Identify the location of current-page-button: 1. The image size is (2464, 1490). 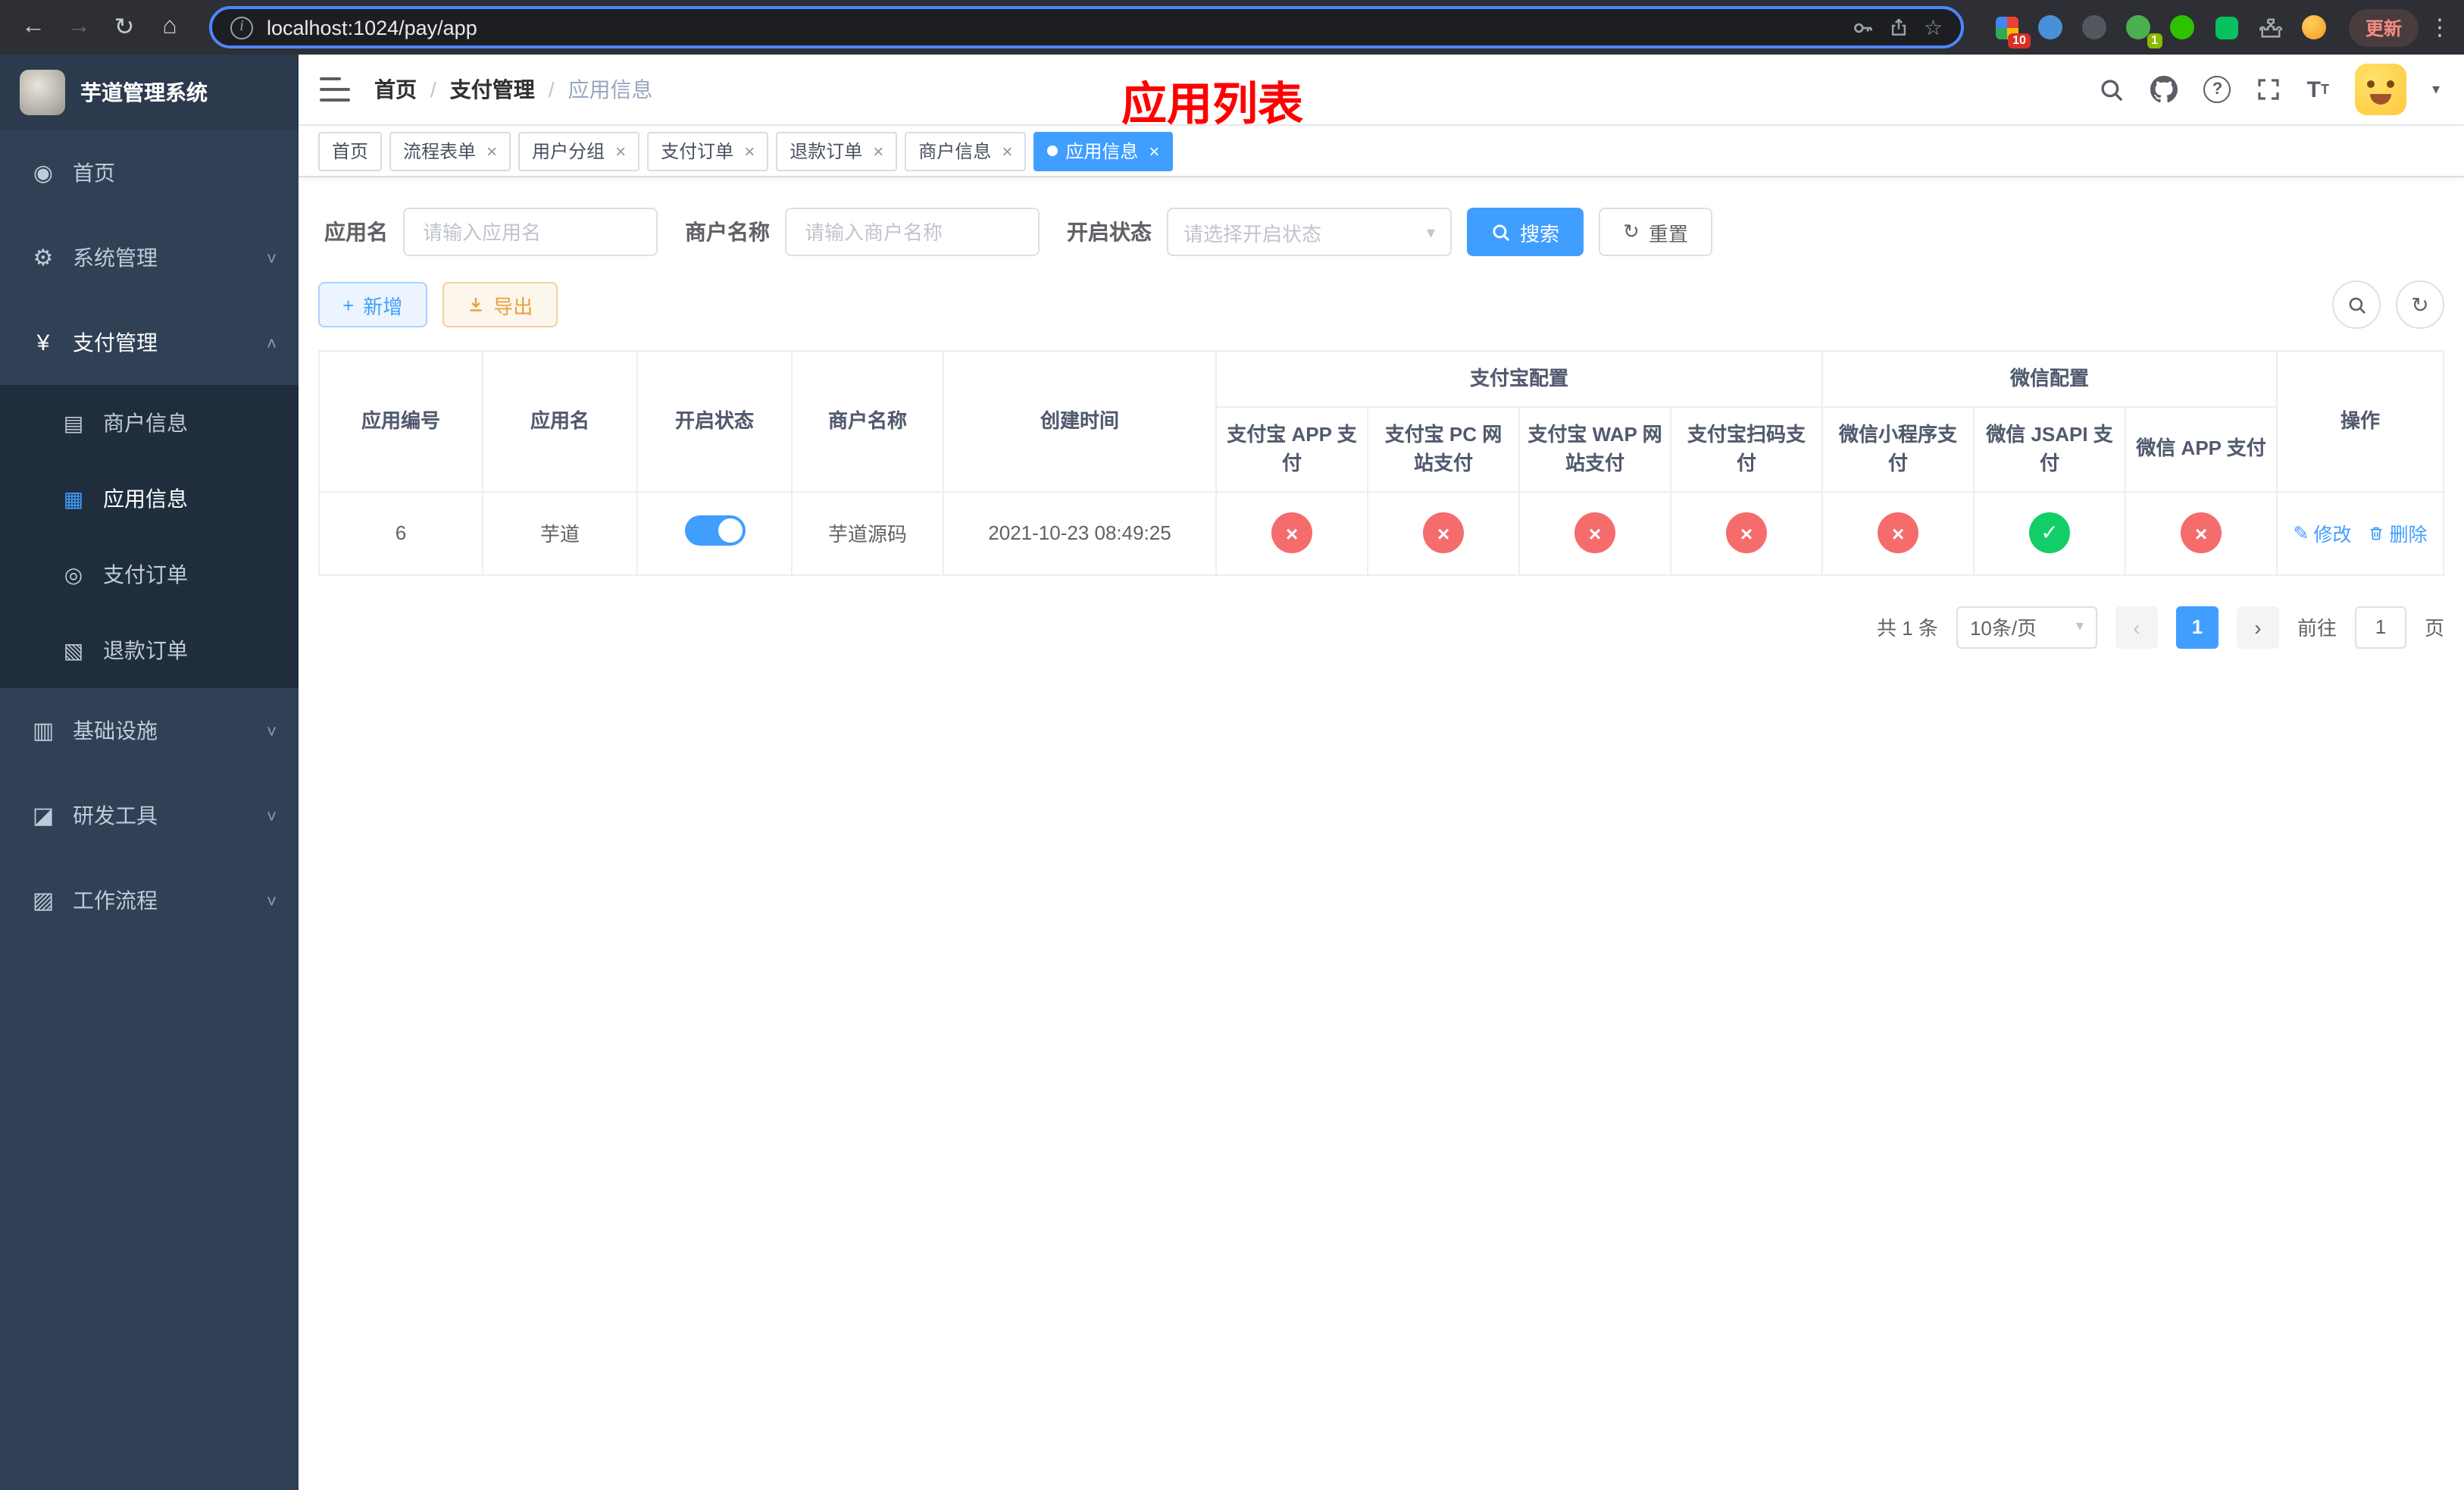
(2197, 627).